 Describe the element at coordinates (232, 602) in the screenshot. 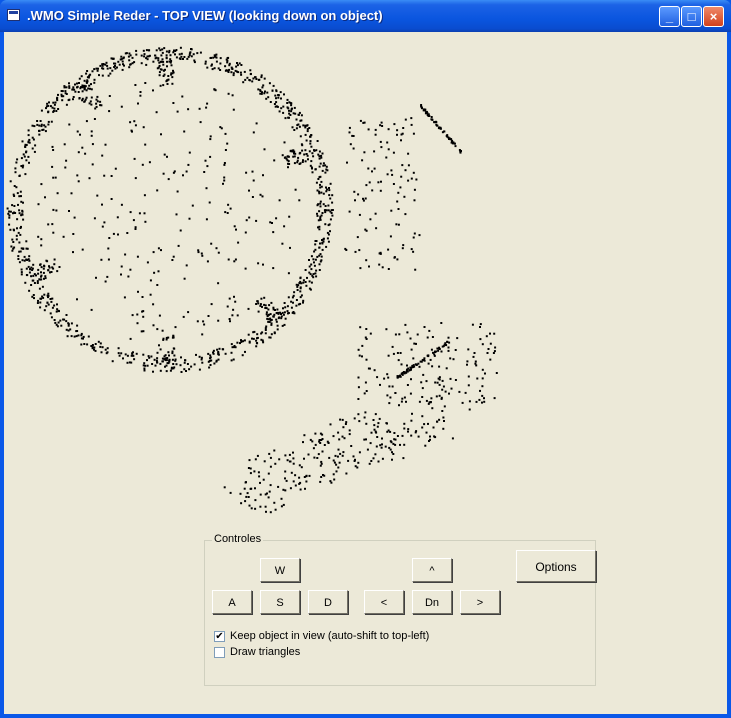

I see `a-button: A` at that location.